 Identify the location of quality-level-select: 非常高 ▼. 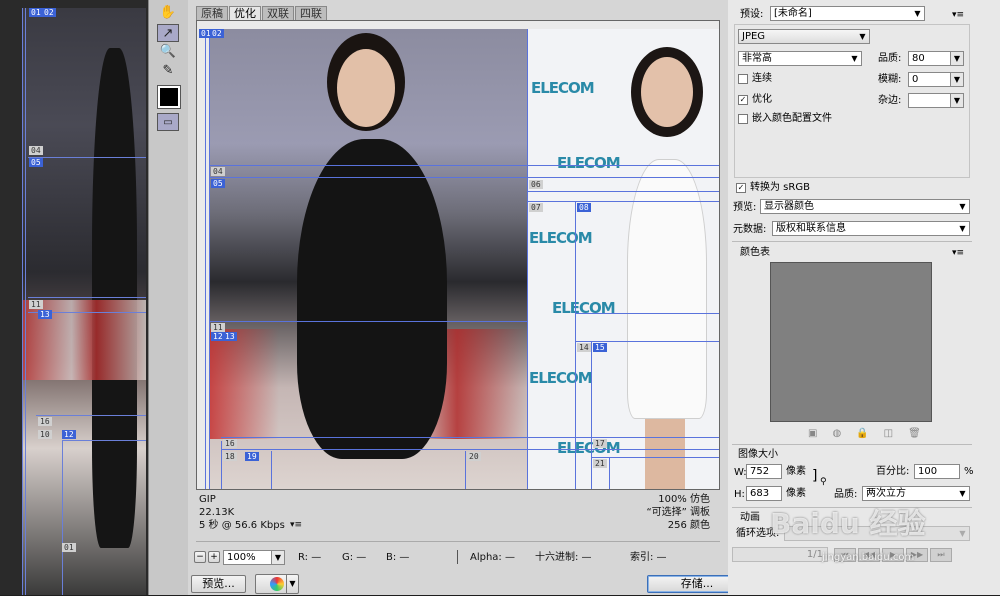
(800, 58).